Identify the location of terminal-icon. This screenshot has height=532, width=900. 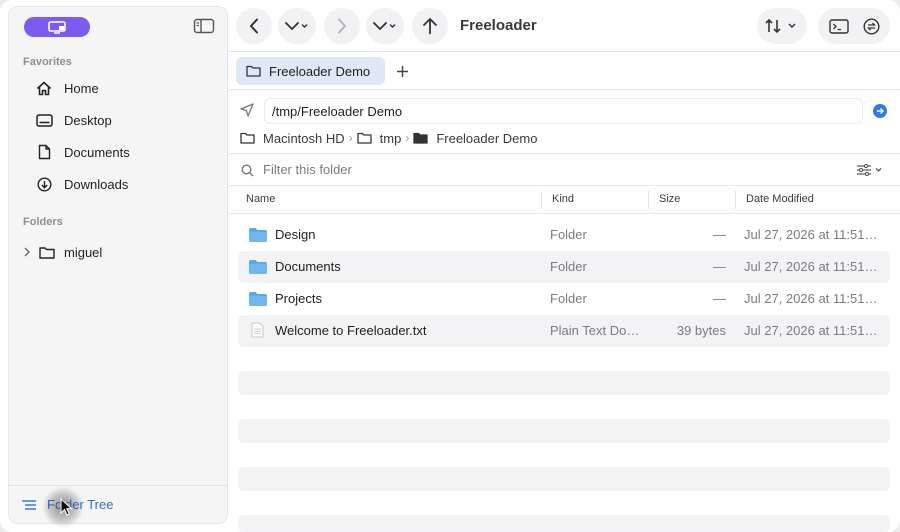
(838, 26).